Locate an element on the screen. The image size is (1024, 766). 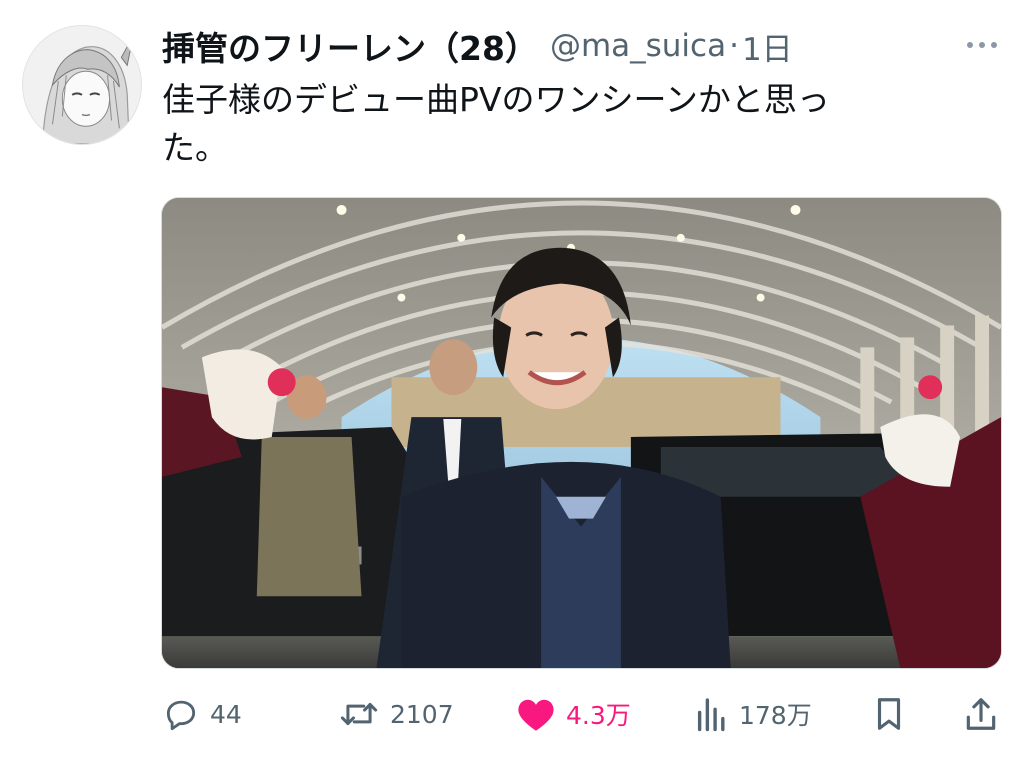
user-handle: @ma_suica is located at coordinates (638, 46).